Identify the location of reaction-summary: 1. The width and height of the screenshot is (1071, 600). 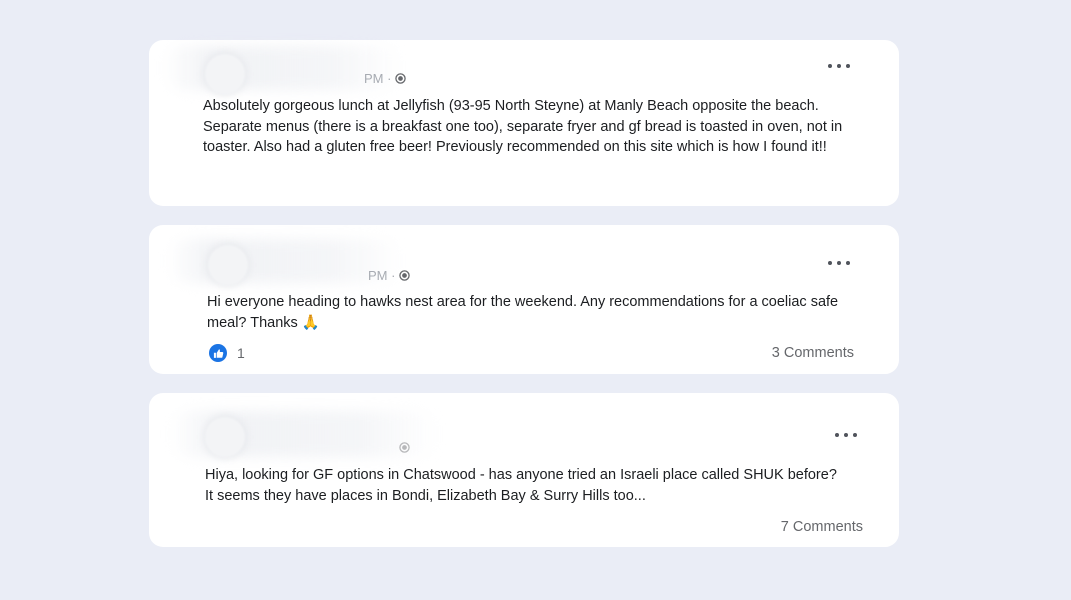
(227, 353).